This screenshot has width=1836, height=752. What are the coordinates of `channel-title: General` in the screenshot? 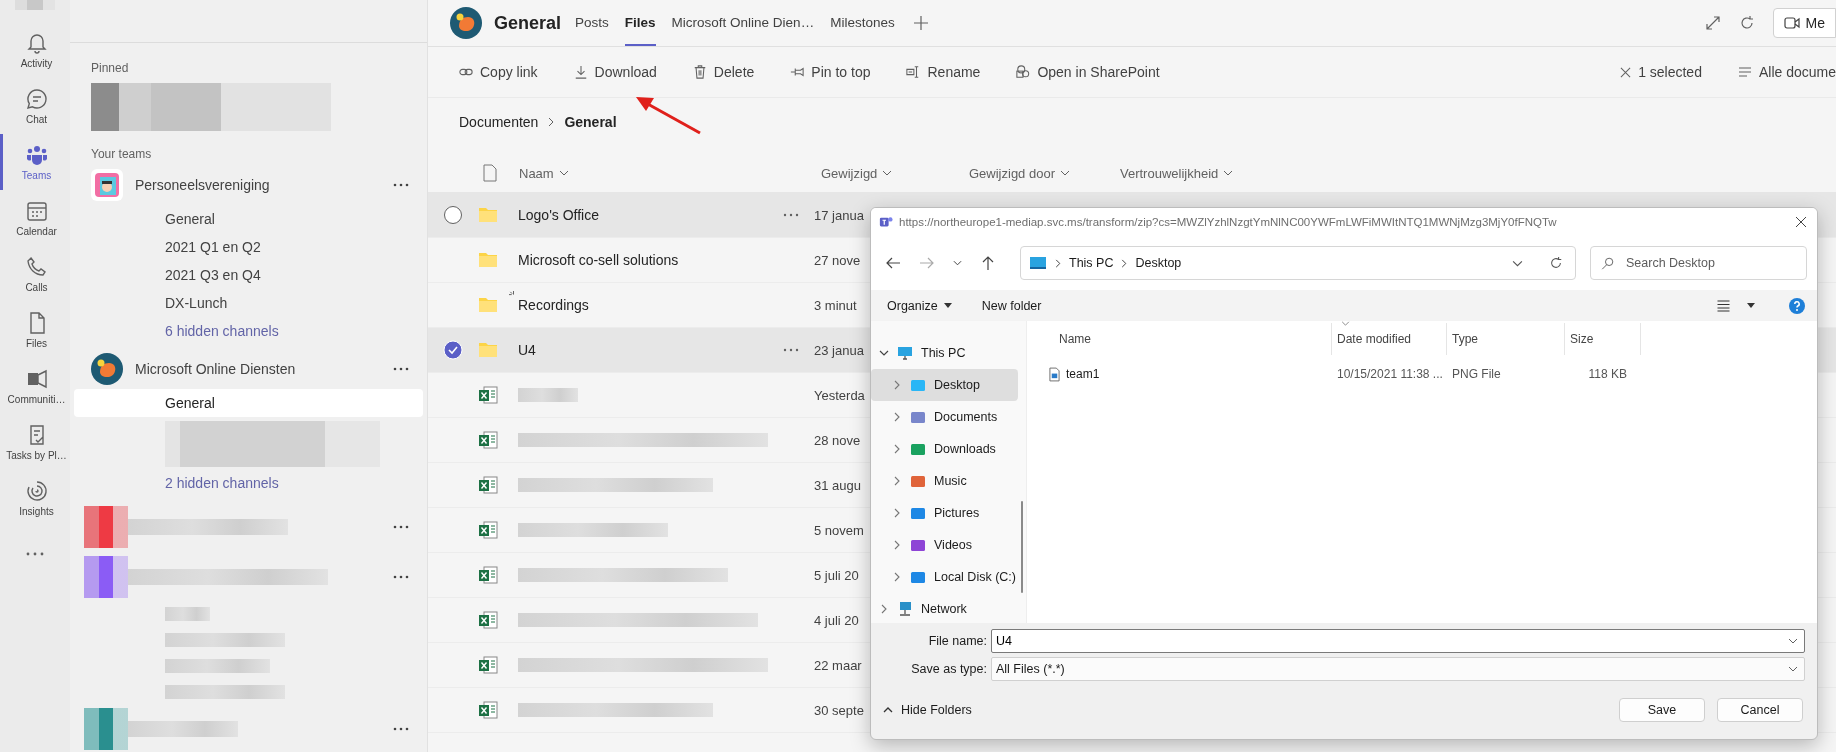 It's located at (528, 23).